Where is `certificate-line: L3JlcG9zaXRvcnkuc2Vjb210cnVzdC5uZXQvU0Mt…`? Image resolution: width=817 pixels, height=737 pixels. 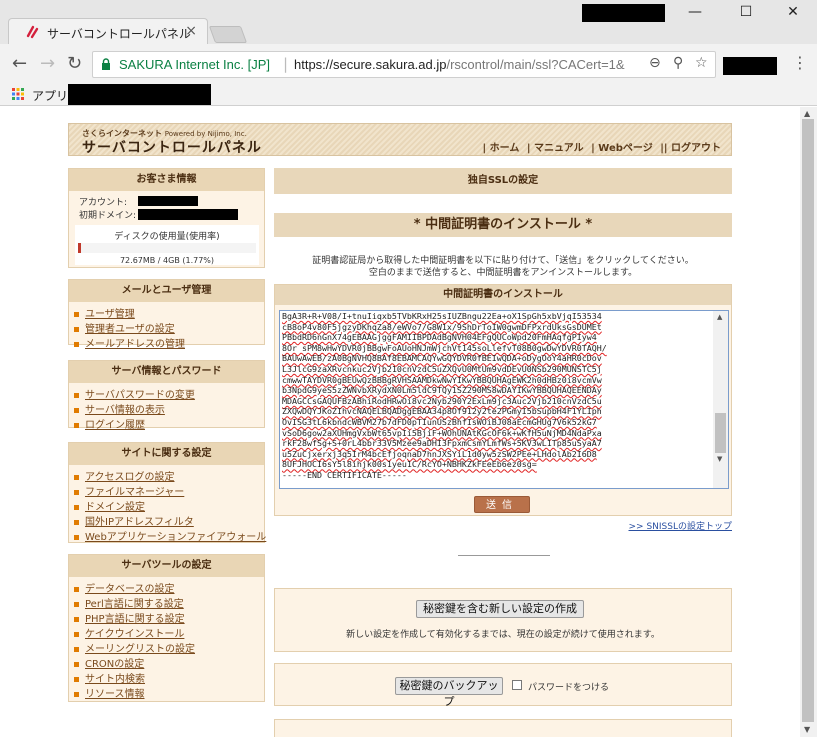 certificate-line: L3JlcG9zaXRvcnkuc2Vjb210cnVzdC5uZXQvU0Mt… is located at coordinates (442, 368).